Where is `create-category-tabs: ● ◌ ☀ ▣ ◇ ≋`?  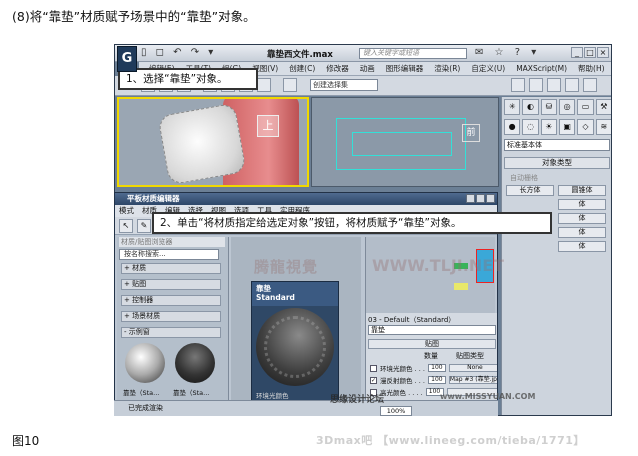 create-category-tabs: ● ◌ ☀ ▣ ◇ ≋ is located at coordinates (557, 127).